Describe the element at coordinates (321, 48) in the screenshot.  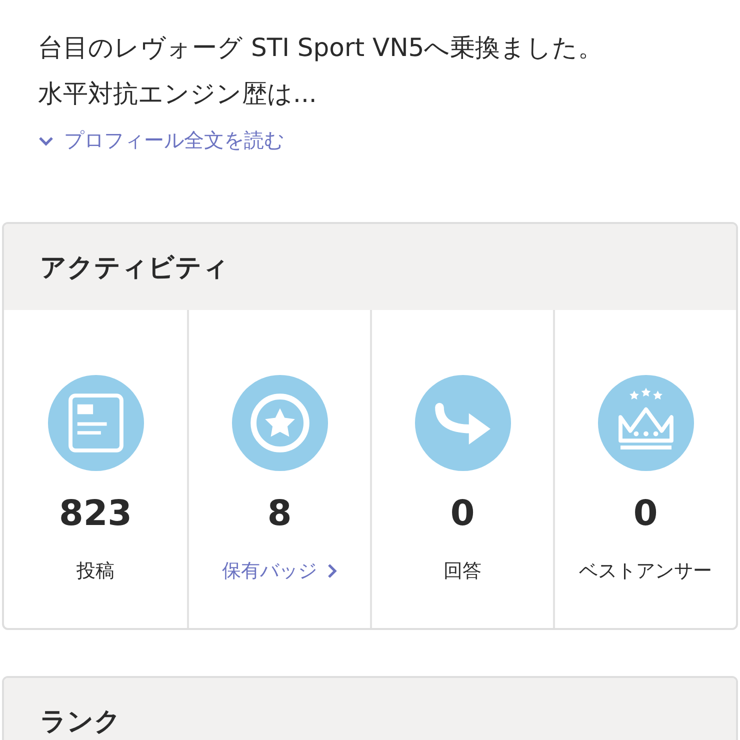
I see `profile-text: 台目のレヴォーグ STI Sport VN5へ乗換ました。` at that location.